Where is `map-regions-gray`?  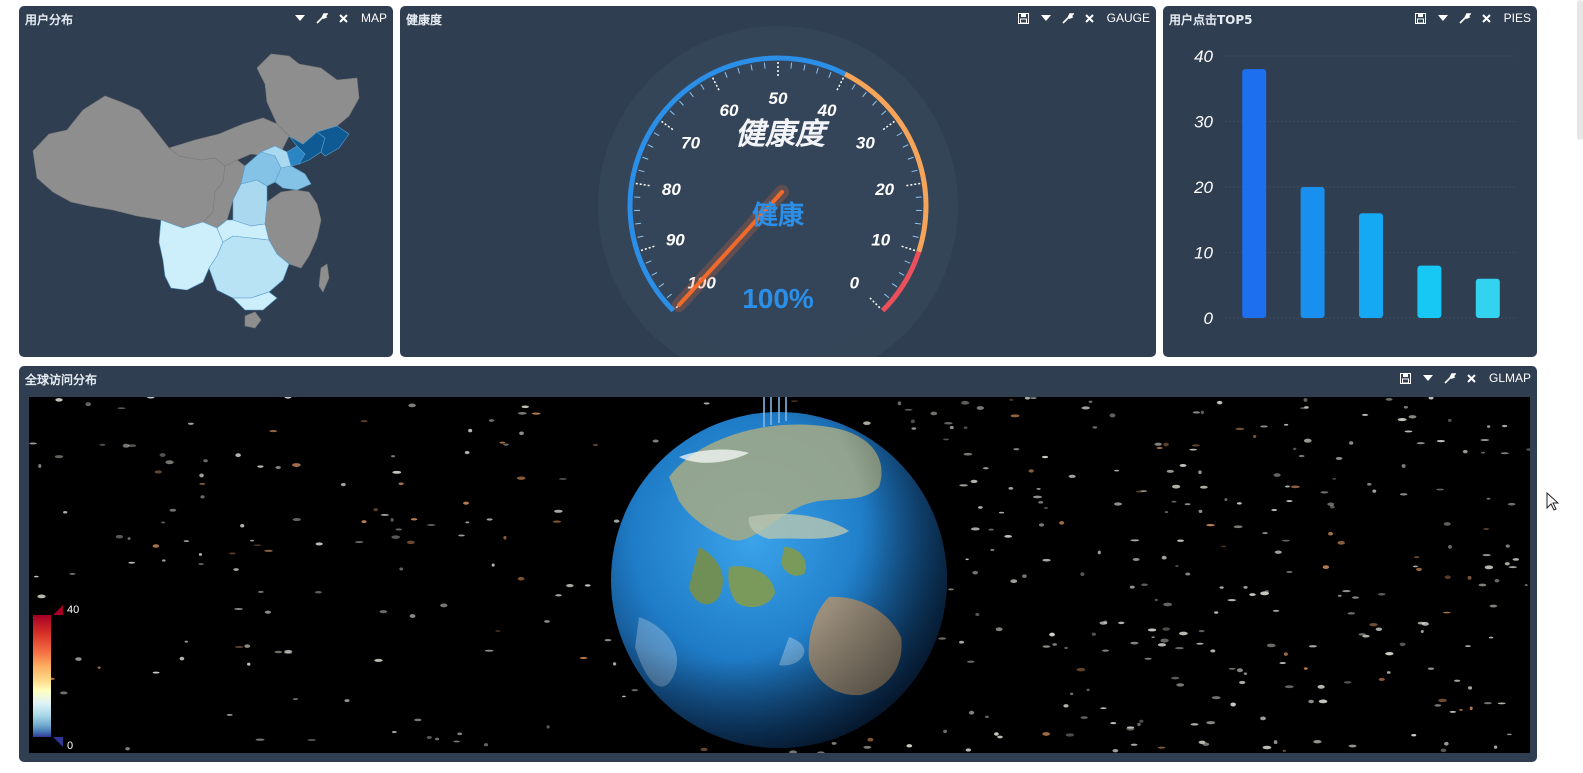
map-regions-gray is located at coordinates (196, 191).